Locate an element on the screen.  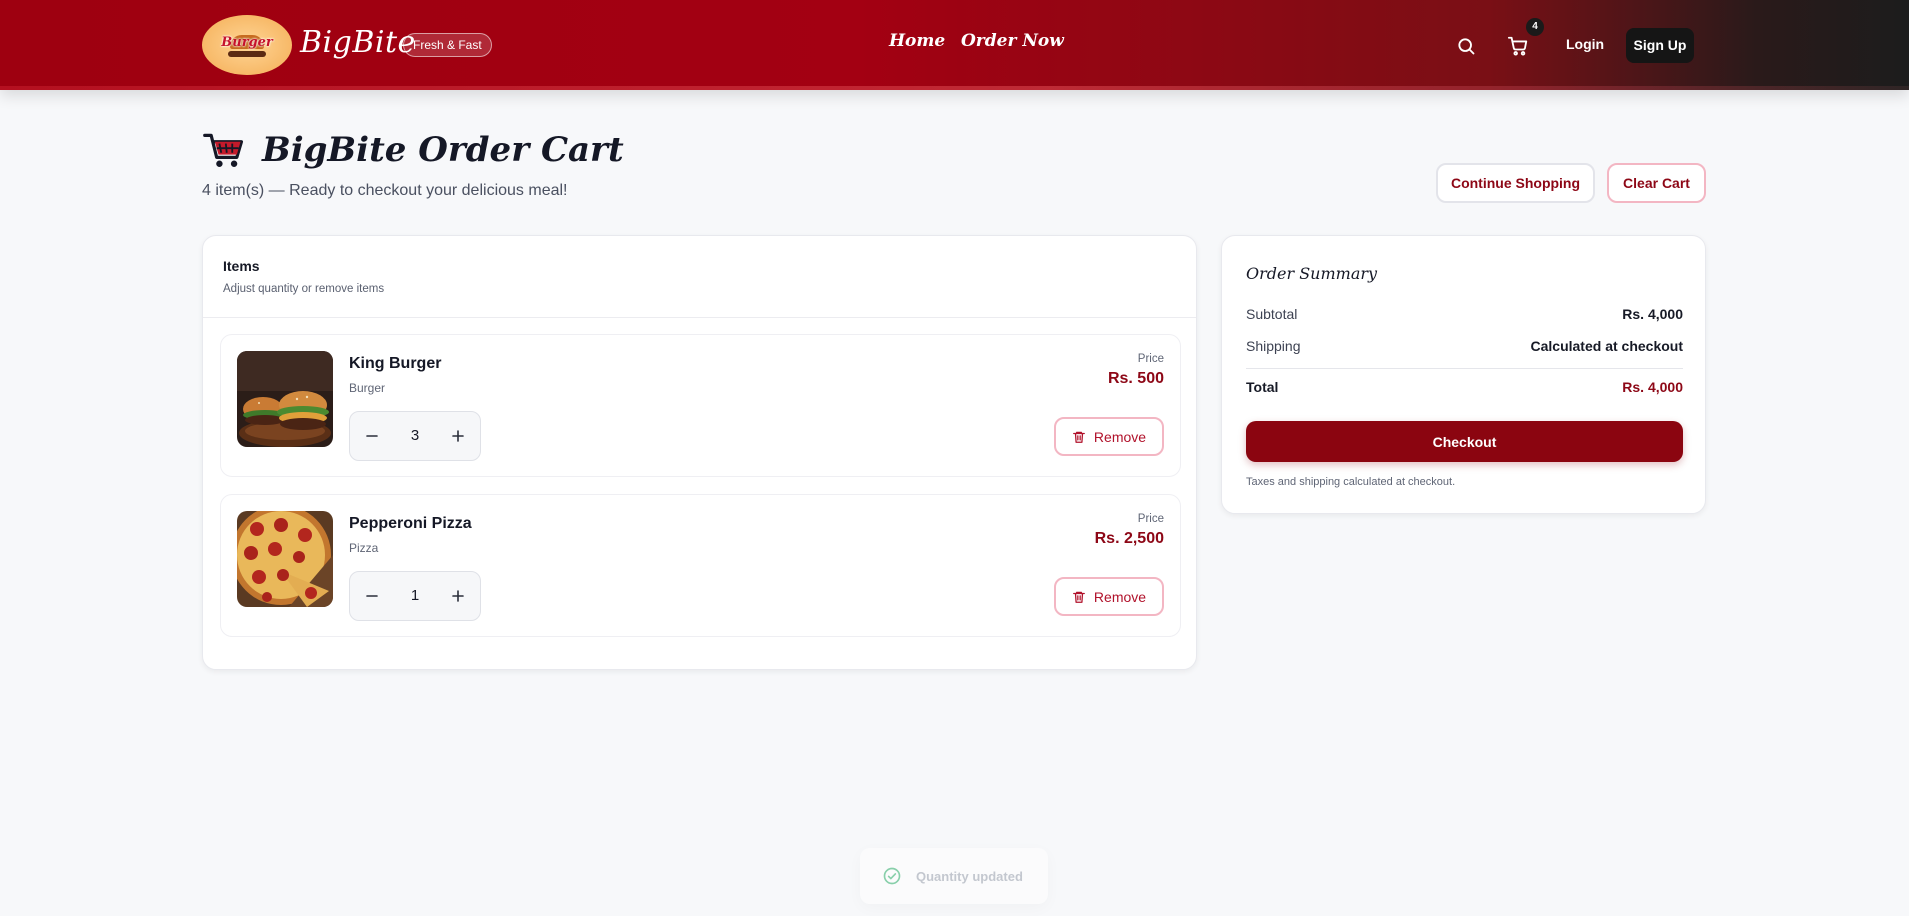
pepperoni-pizza-image is located at coordinates (285, 559).